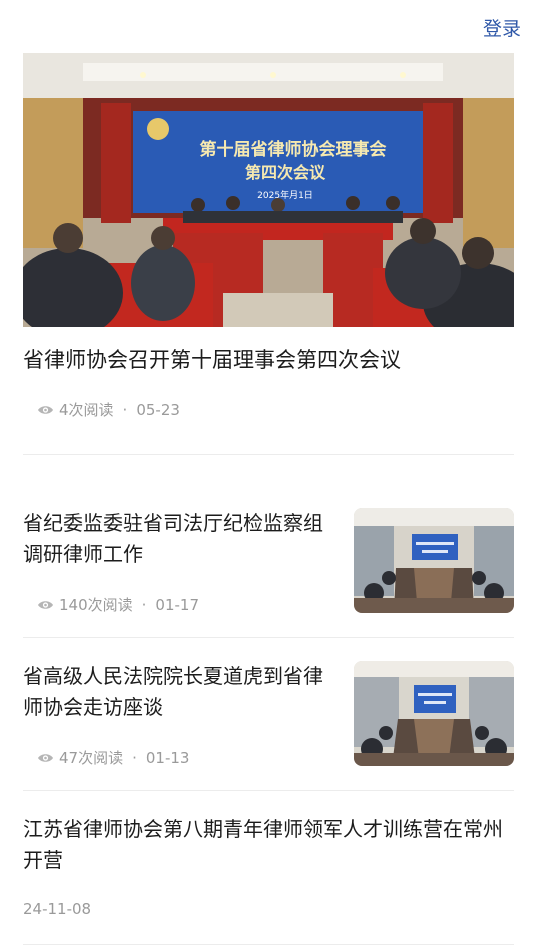 This screenshot has height=951, width=535. Describe the element at coordinates (175, 692) in the screenshot. I see `article-title: 省高级人民法院院长夏道虎到省律师协会走访座谈` at that location.